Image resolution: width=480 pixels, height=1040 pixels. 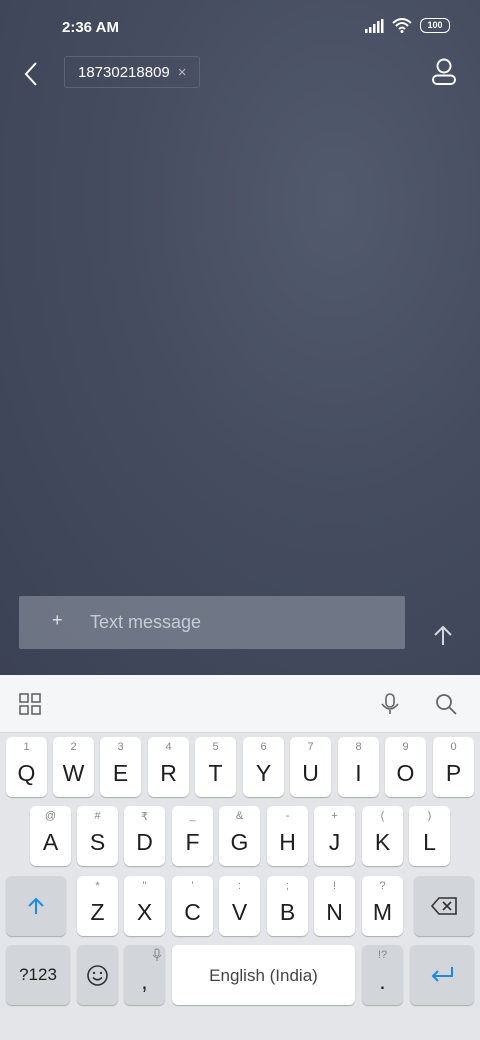 I want to click on key-c: ' C, so click(x=192, y=906).